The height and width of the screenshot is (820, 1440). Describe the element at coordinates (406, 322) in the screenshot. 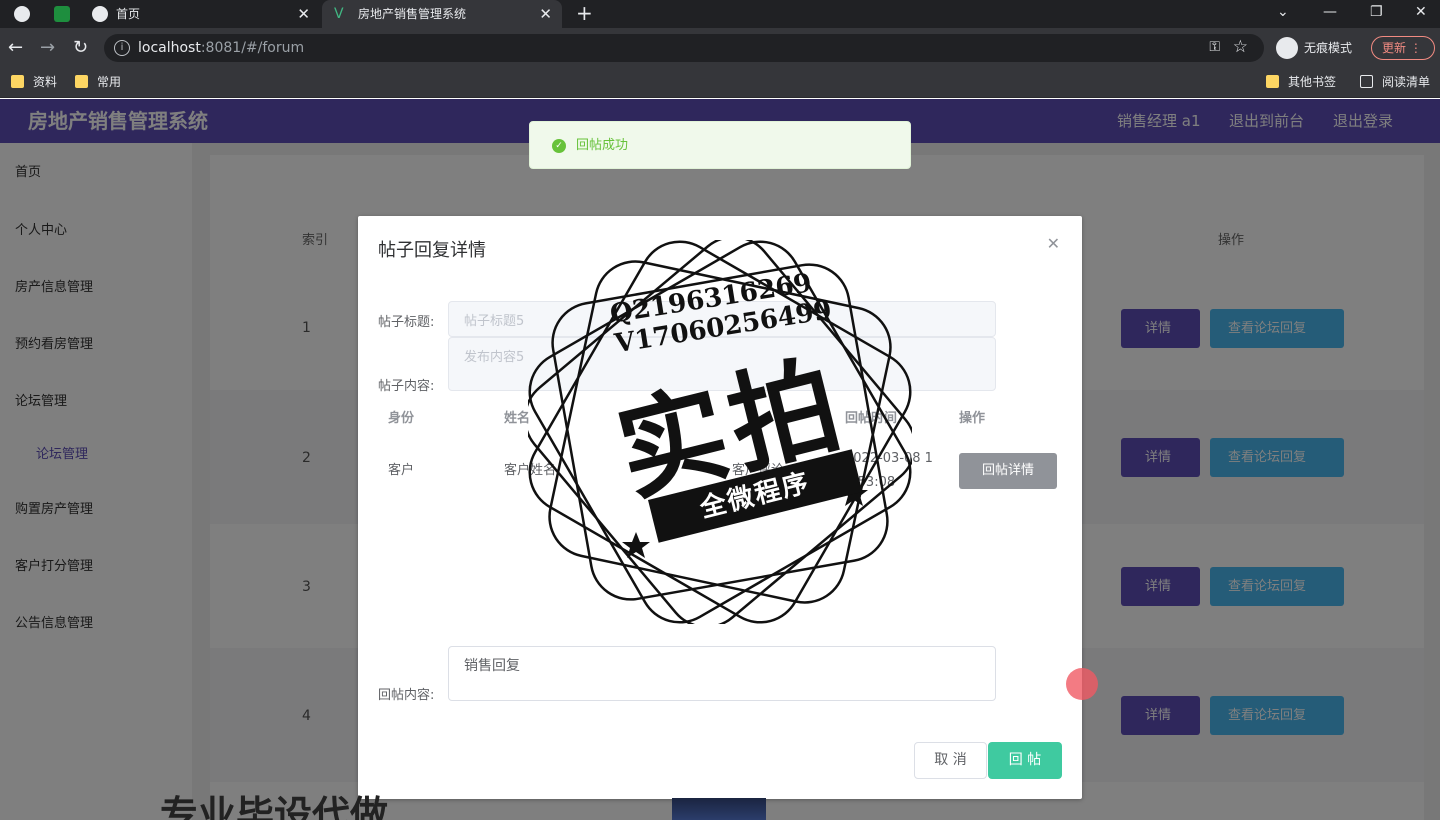

I see `post-title-label: 帖子标题:` at that location.